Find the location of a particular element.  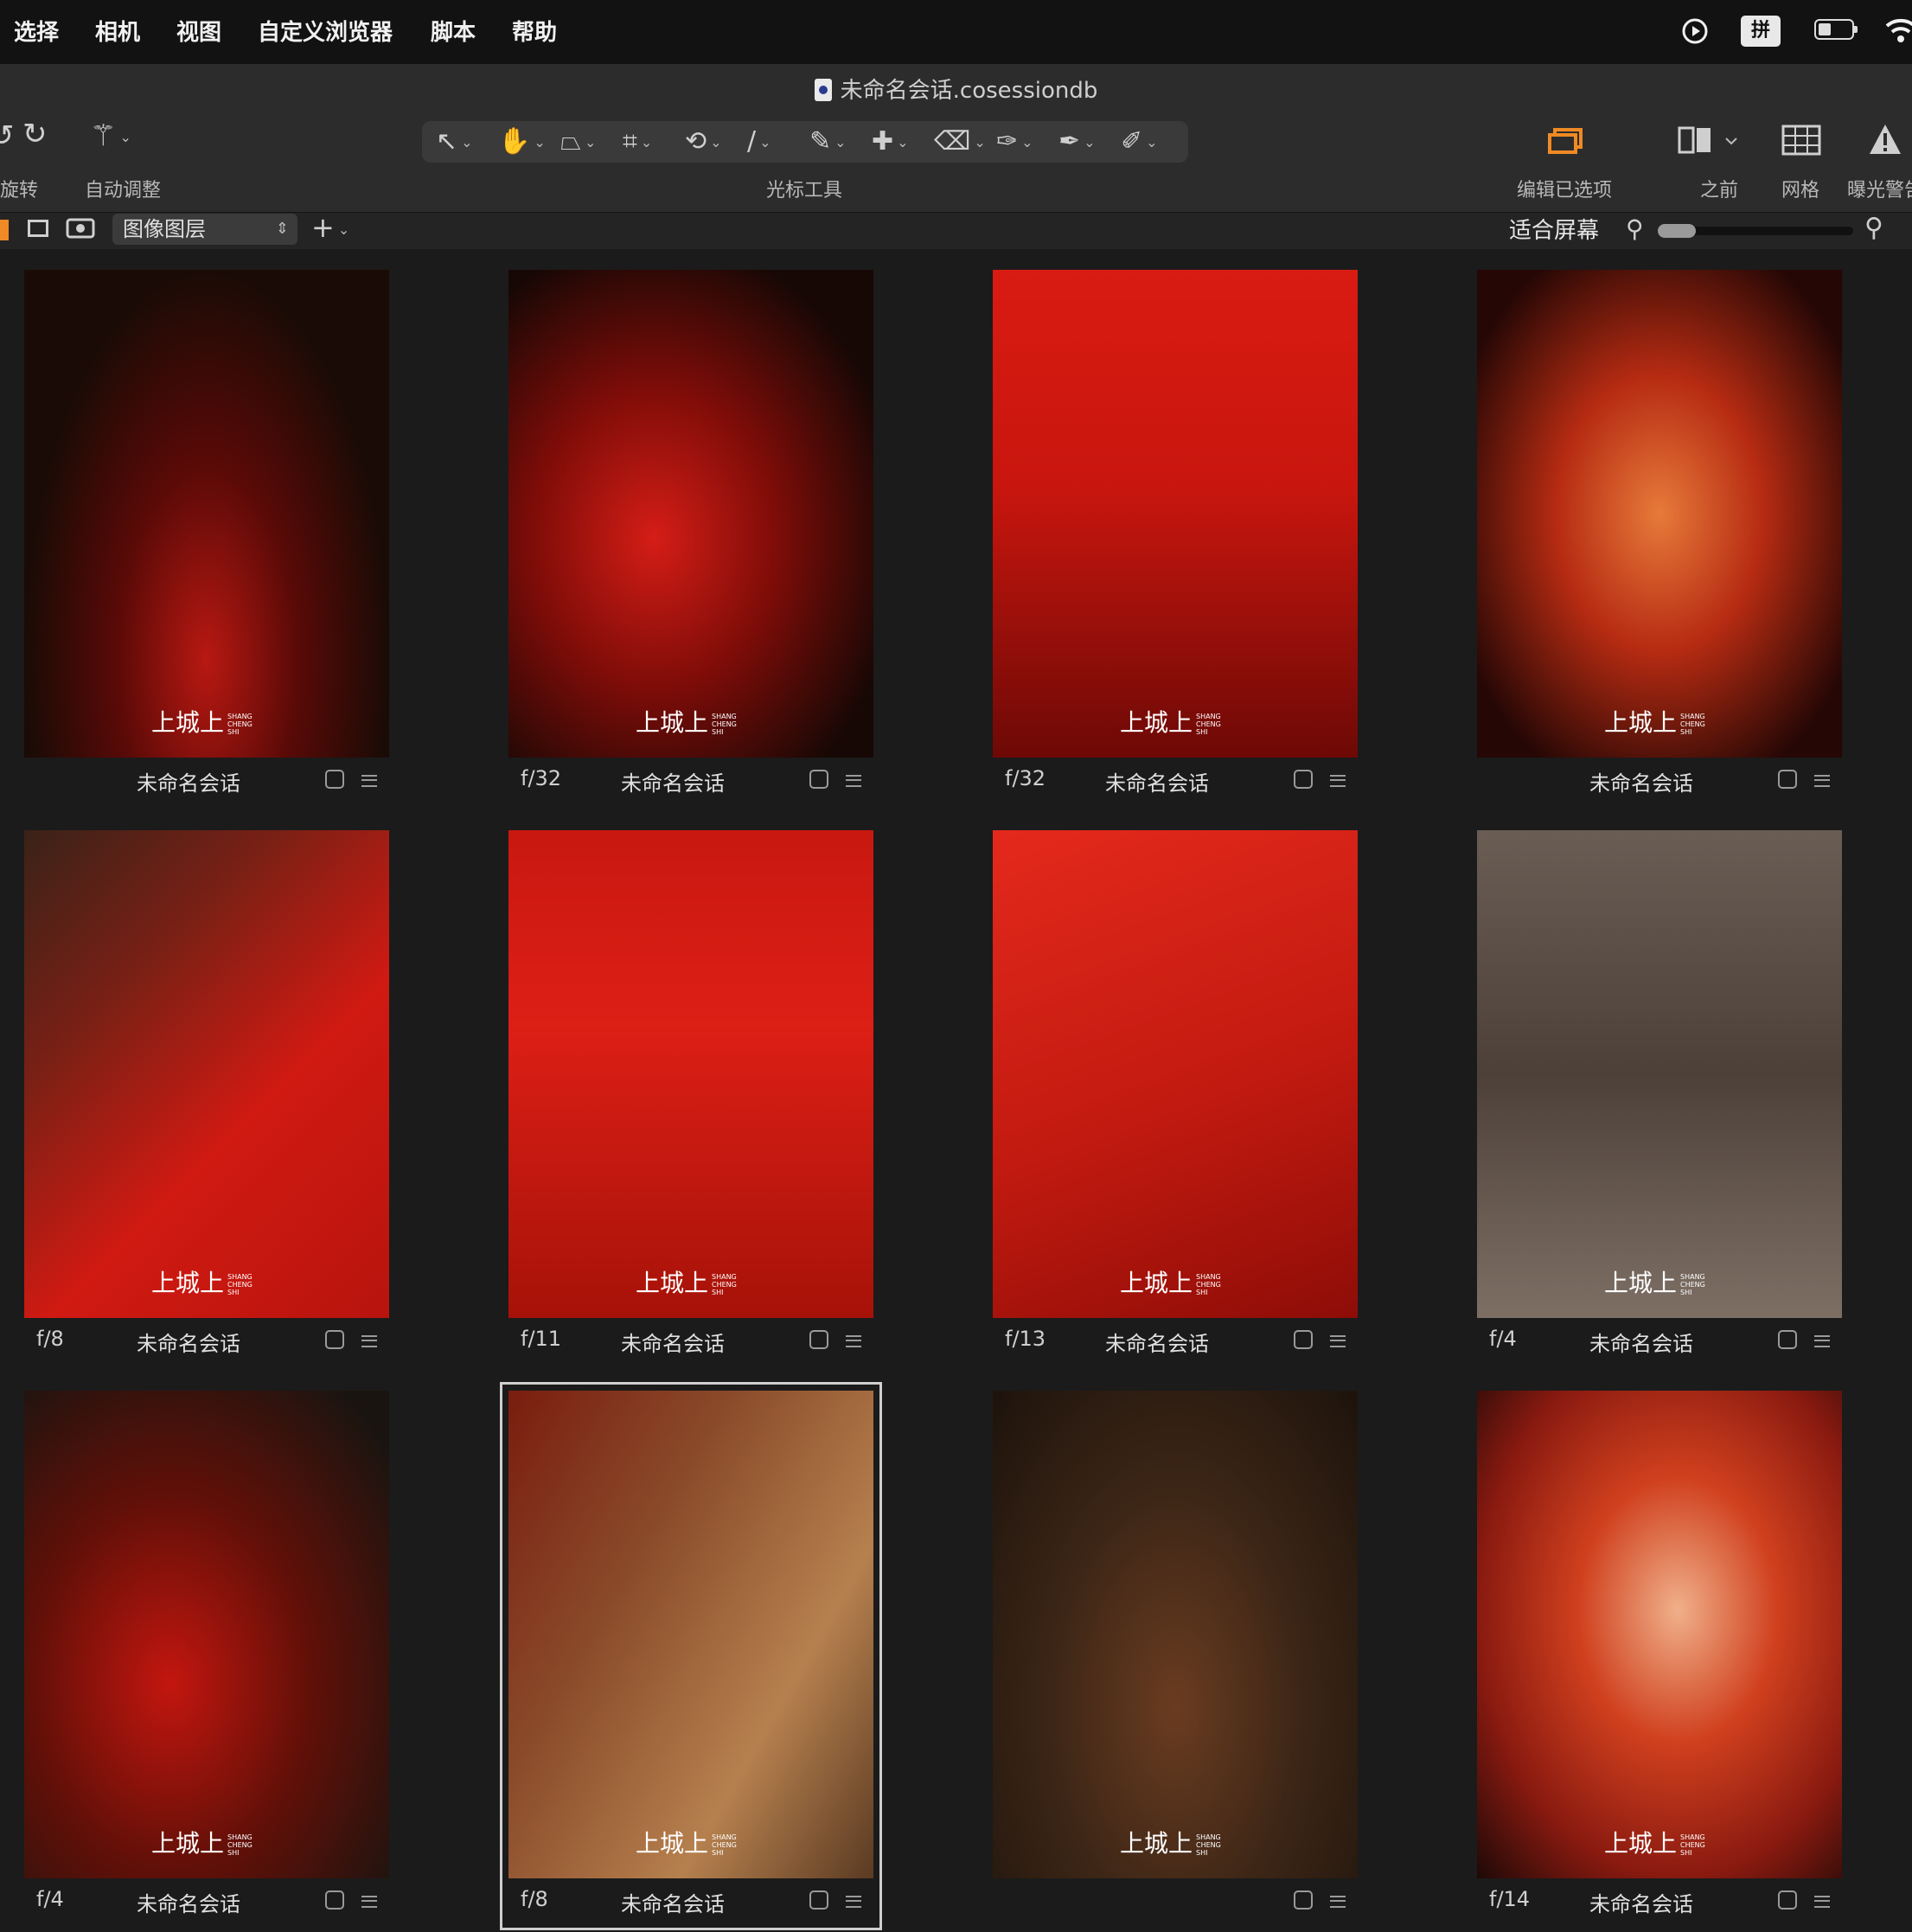

single-view-icon is located at coordinates (38, 228).